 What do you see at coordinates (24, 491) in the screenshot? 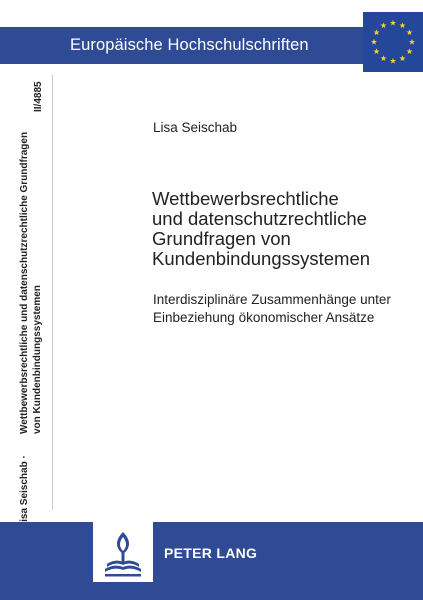
I see `spine-author: Lisa Seischab ·` at bounding box center [24, 491].